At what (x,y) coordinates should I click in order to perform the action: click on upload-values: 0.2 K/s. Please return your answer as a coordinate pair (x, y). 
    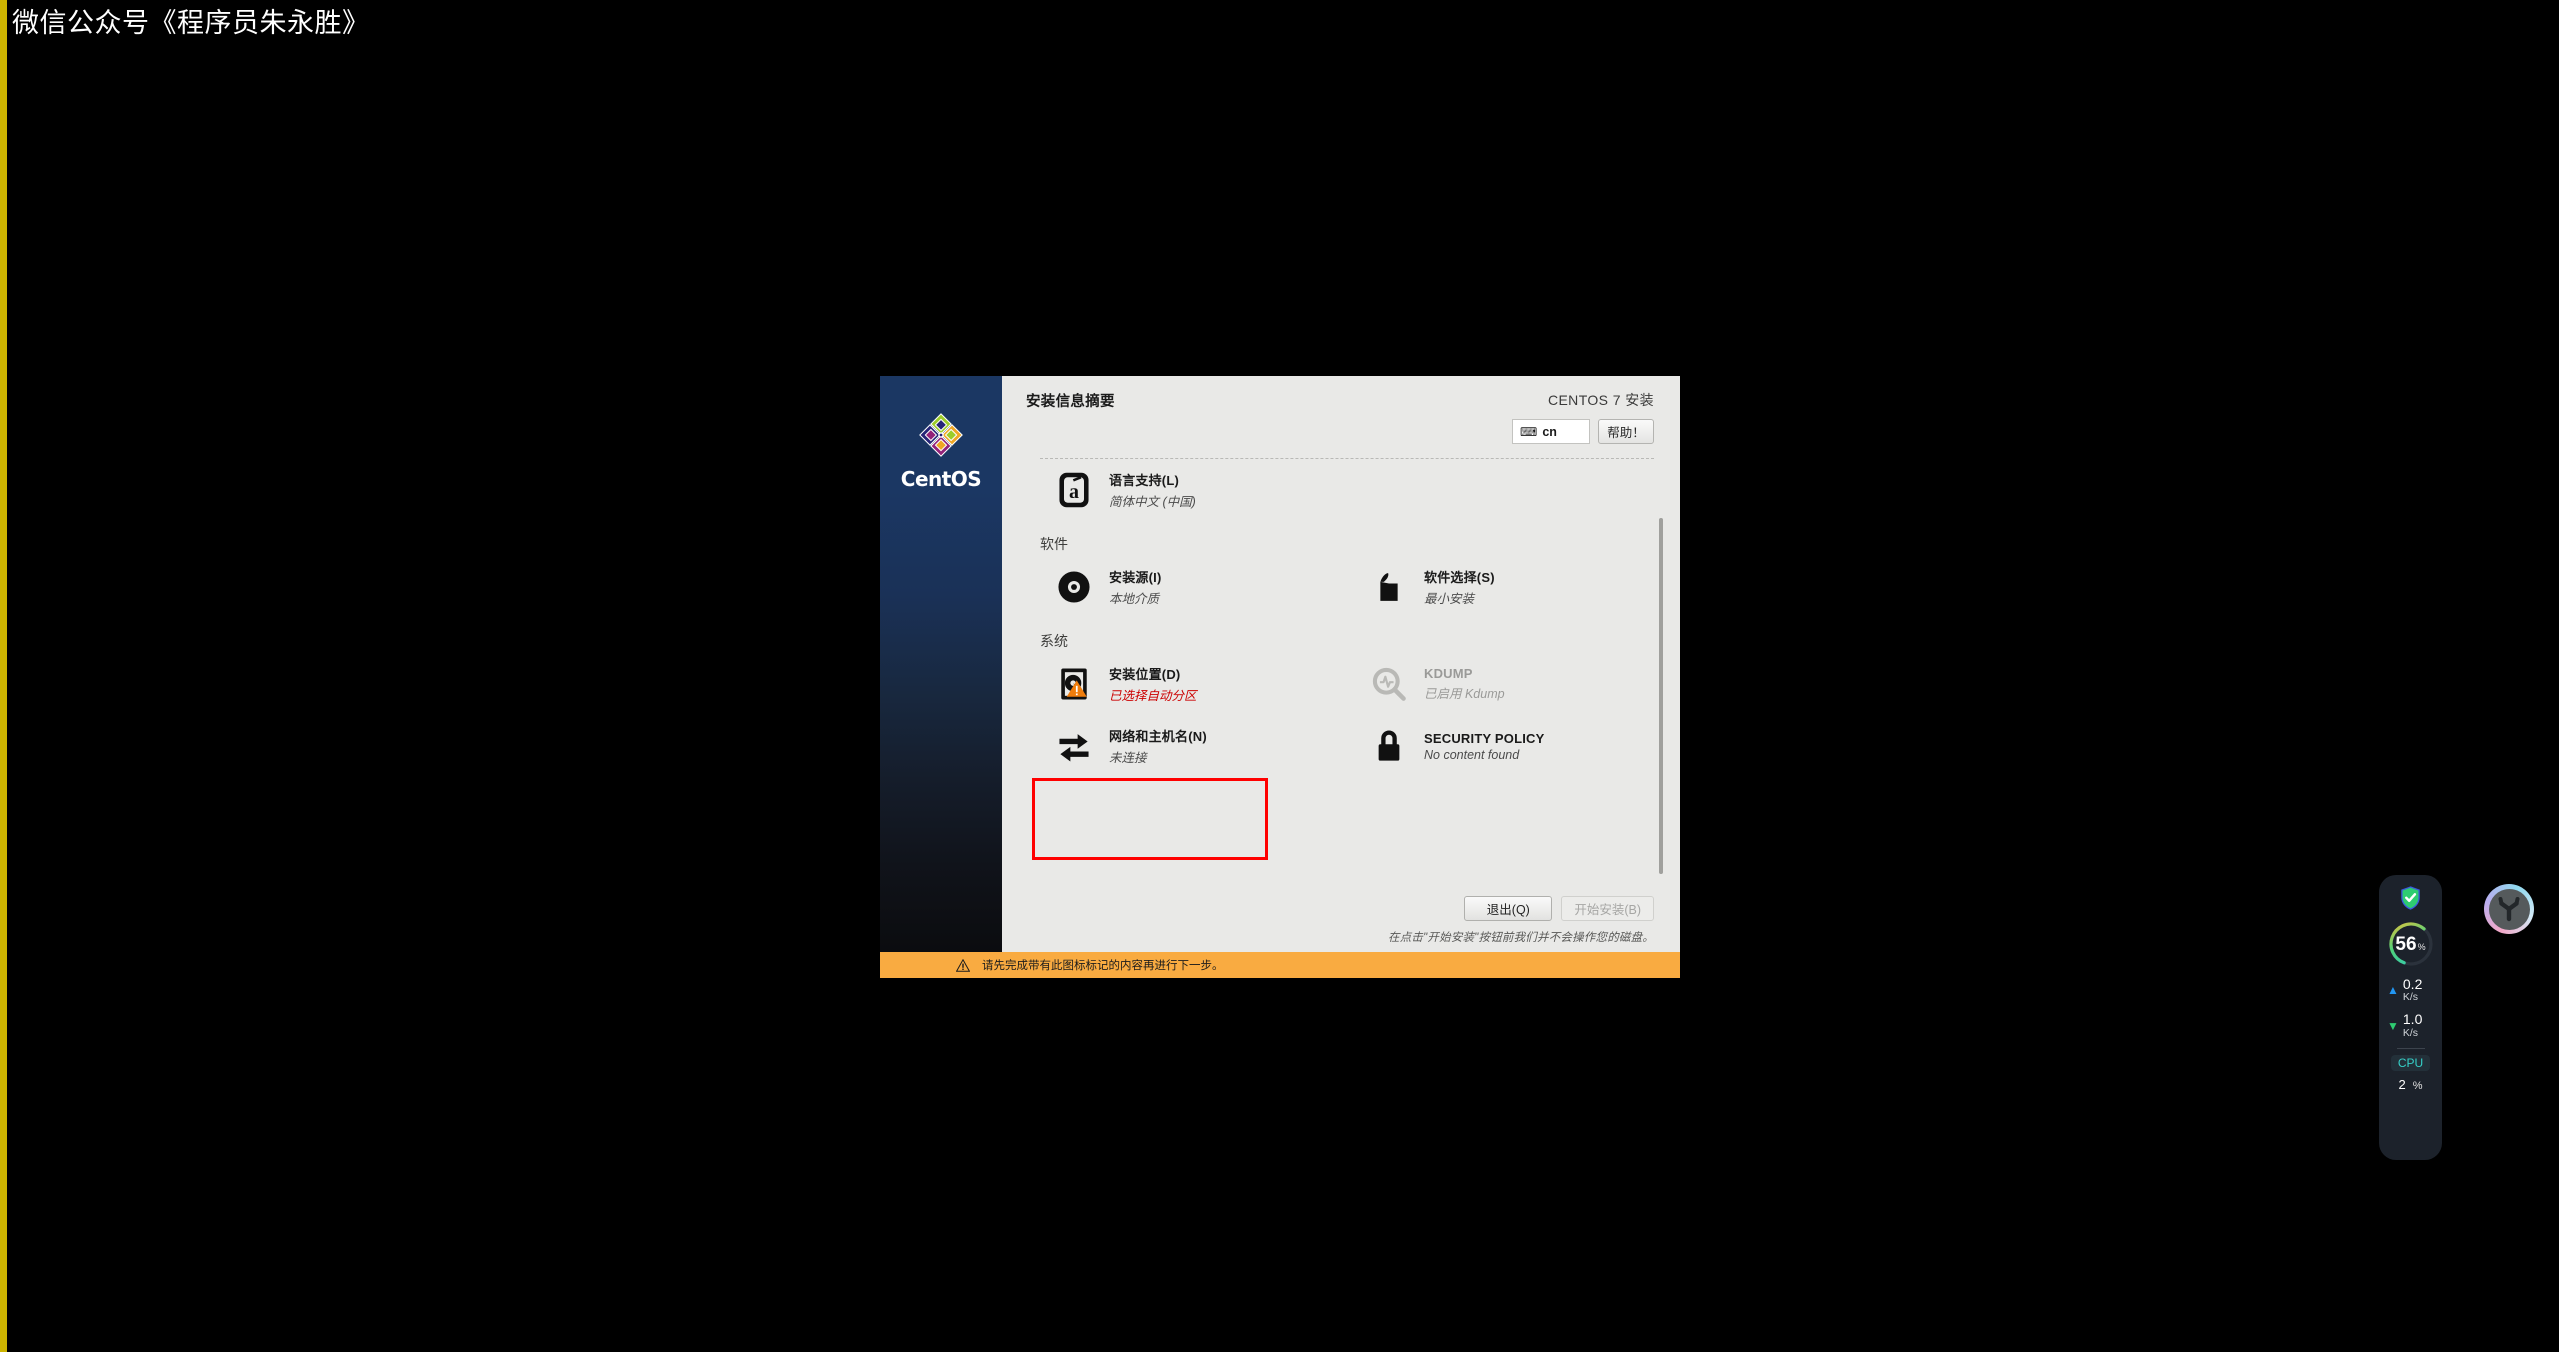
    Looking at the image, I should click on (2412, 990).